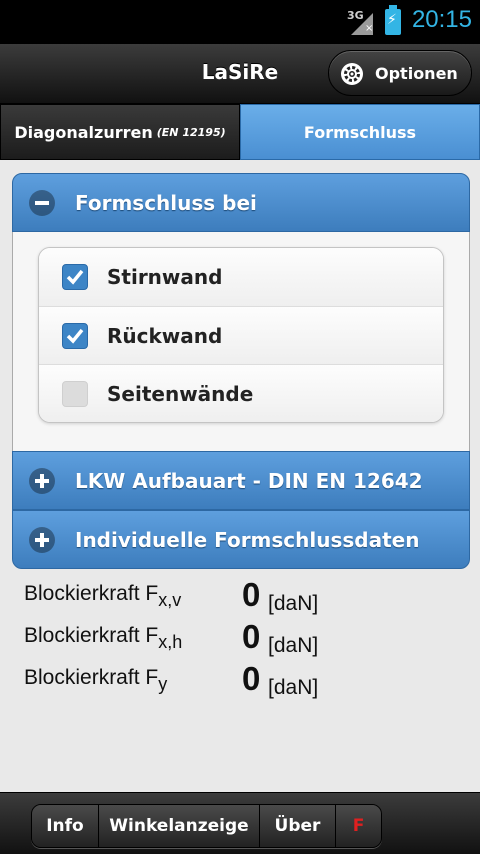  I want to click on tab-bar: Diagonalzurren (EN 12195) Formschluss, so click(240, 132).